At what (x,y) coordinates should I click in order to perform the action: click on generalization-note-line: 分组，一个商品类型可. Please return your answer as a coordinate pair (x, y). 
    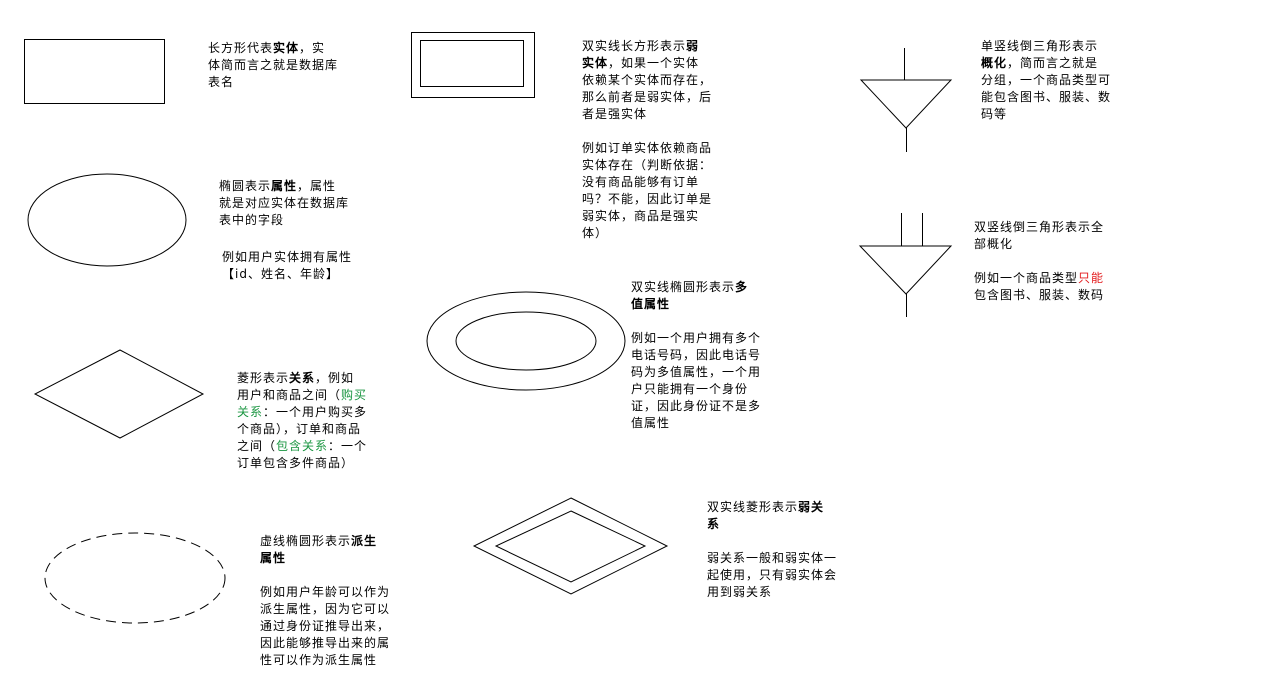
    Looking at the image, I should click on (1046, 80).